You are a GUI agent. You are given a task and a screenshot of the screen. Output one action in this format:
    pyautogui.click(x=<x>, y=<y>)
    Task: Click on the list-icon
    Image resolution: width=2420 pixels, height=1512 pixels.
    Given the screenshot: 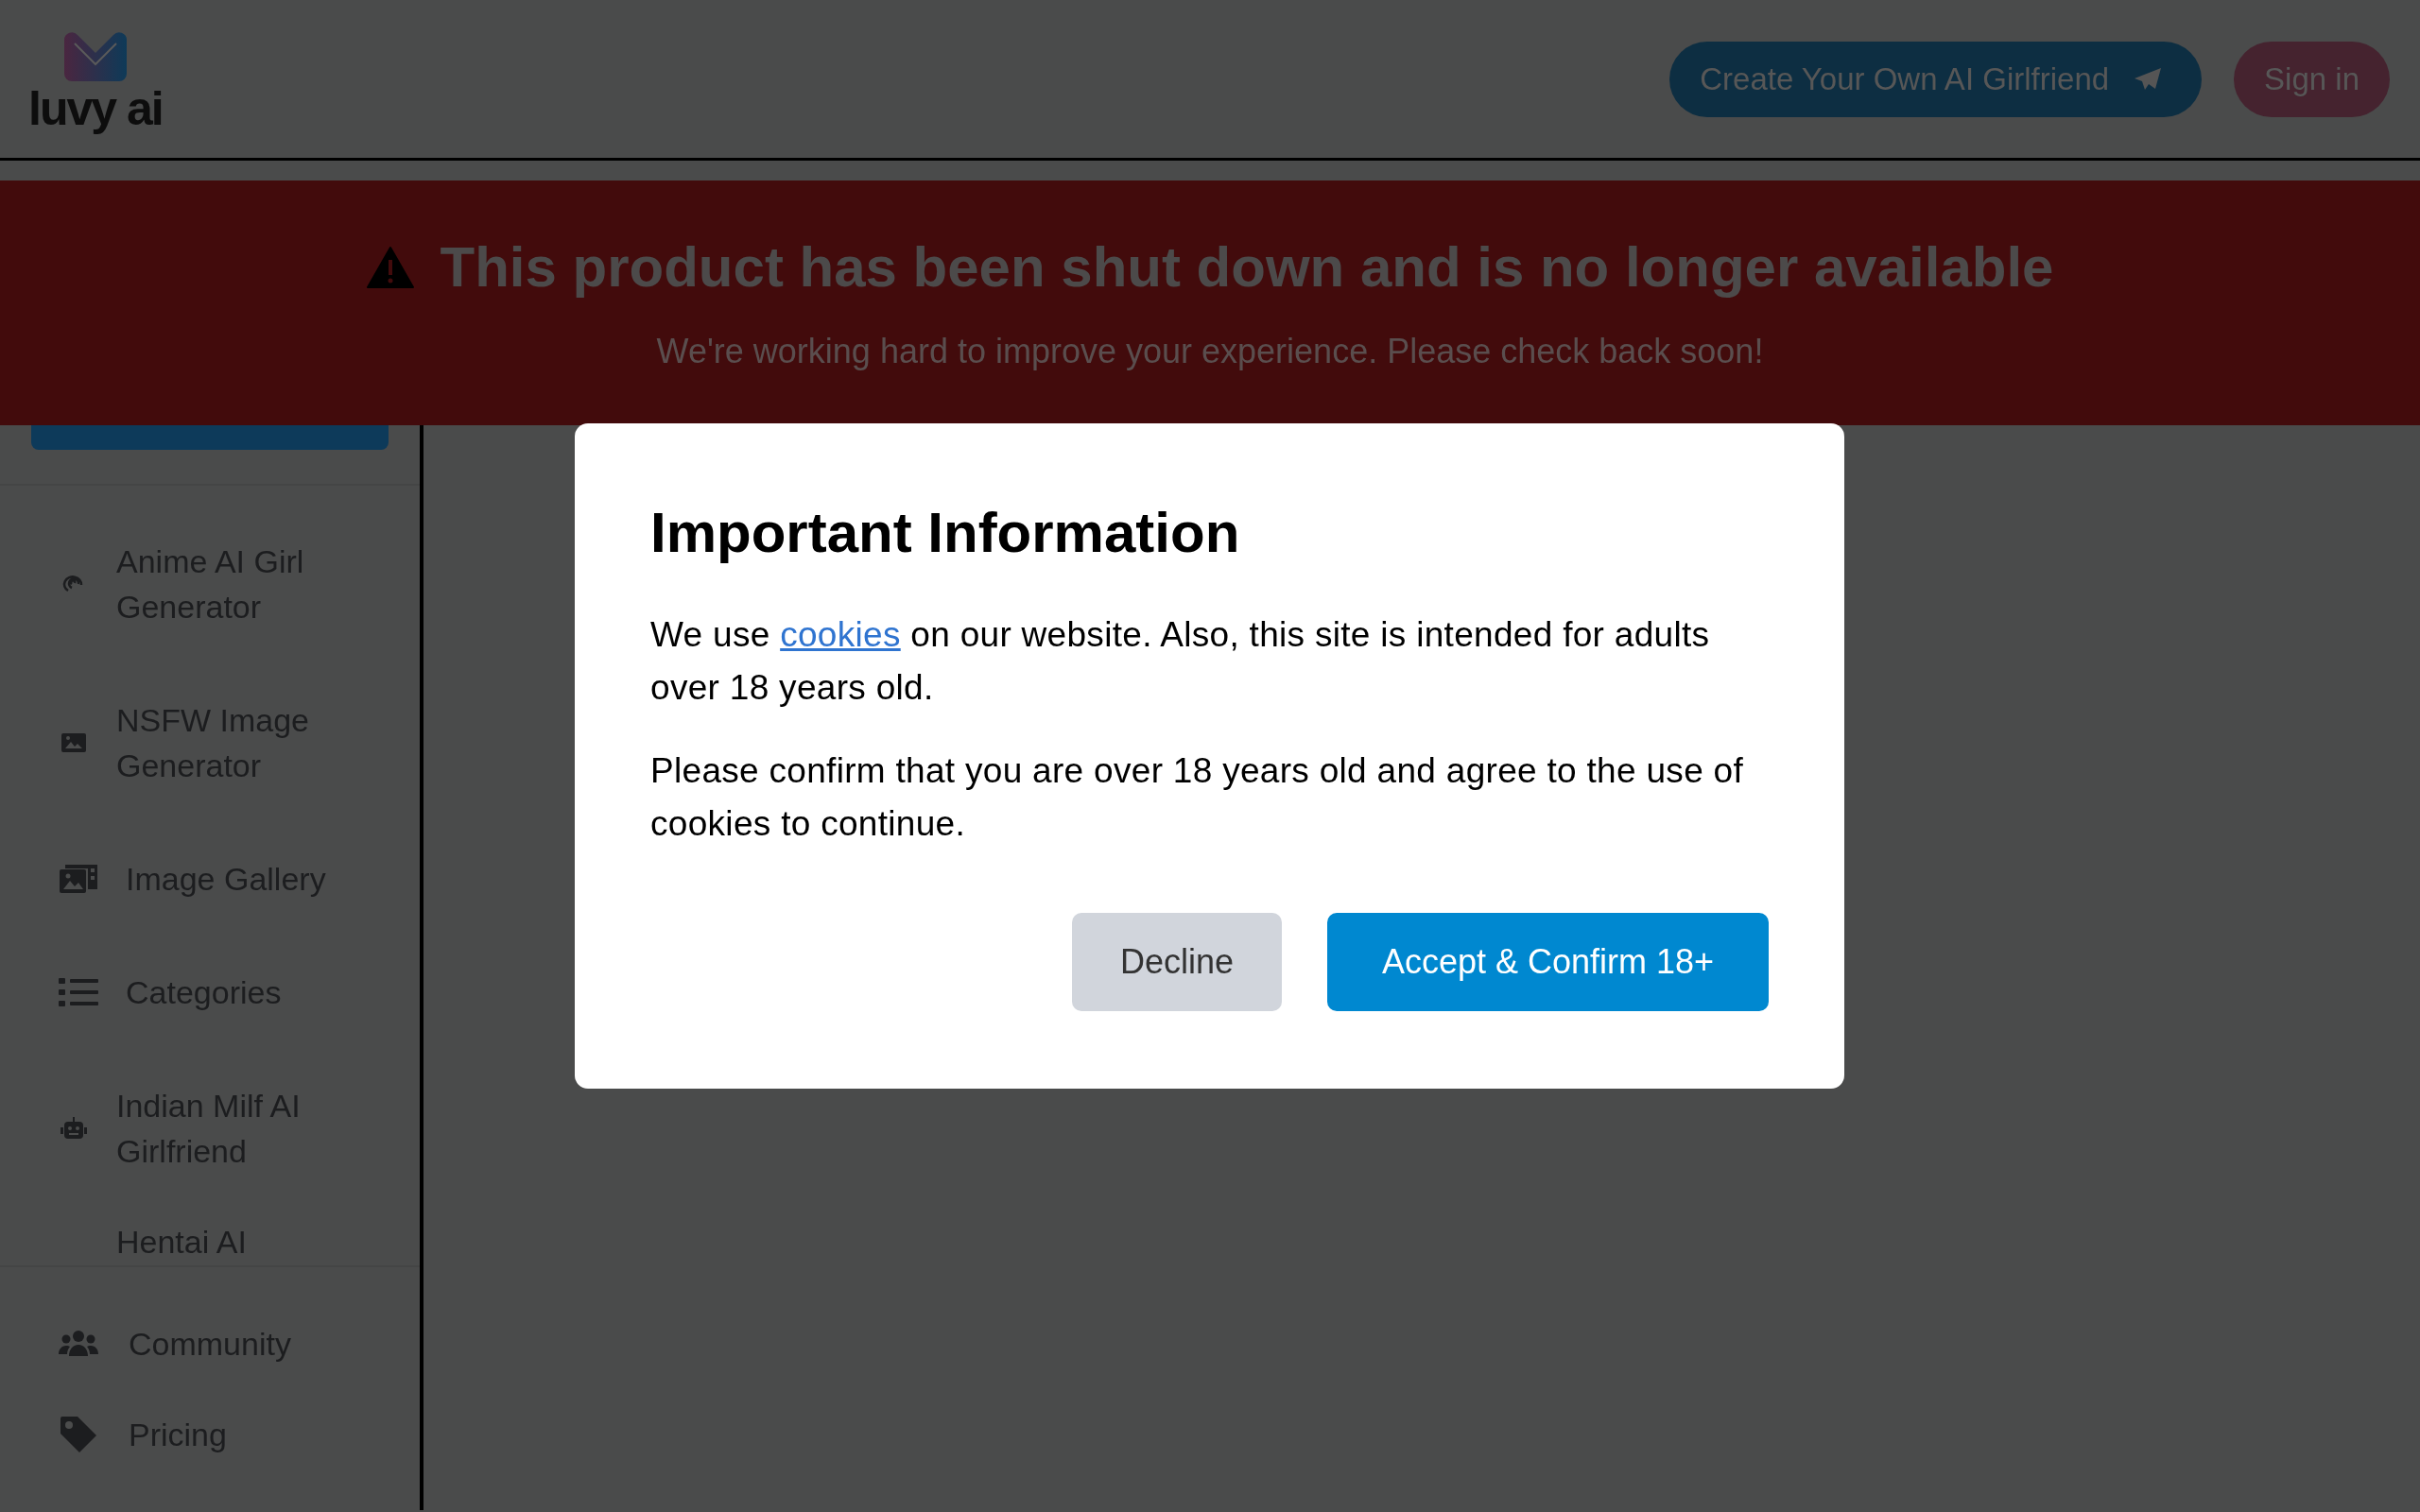 What is the action you would take?
    pyautogui.click(x=79, y=992)
    